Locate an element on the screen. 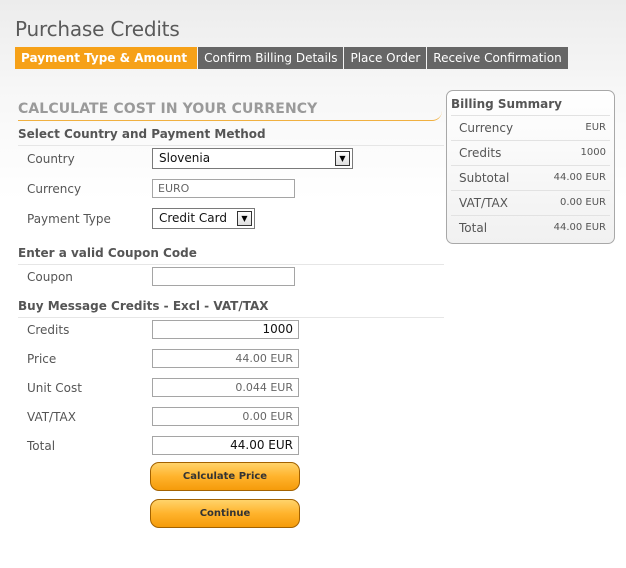 This screenshot has height=568, width=626. summary-row-vat-tax: VAT/TAX 0.00 EUR is located at coordinates (530, 202).